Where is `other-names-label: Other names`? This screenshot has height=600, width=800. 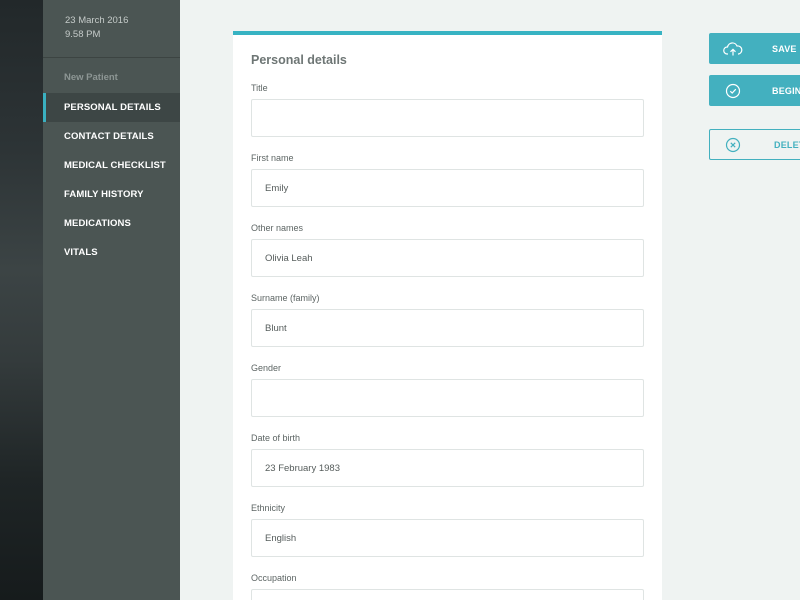 other-names-label: Other names is located at coordinates (277, 228).